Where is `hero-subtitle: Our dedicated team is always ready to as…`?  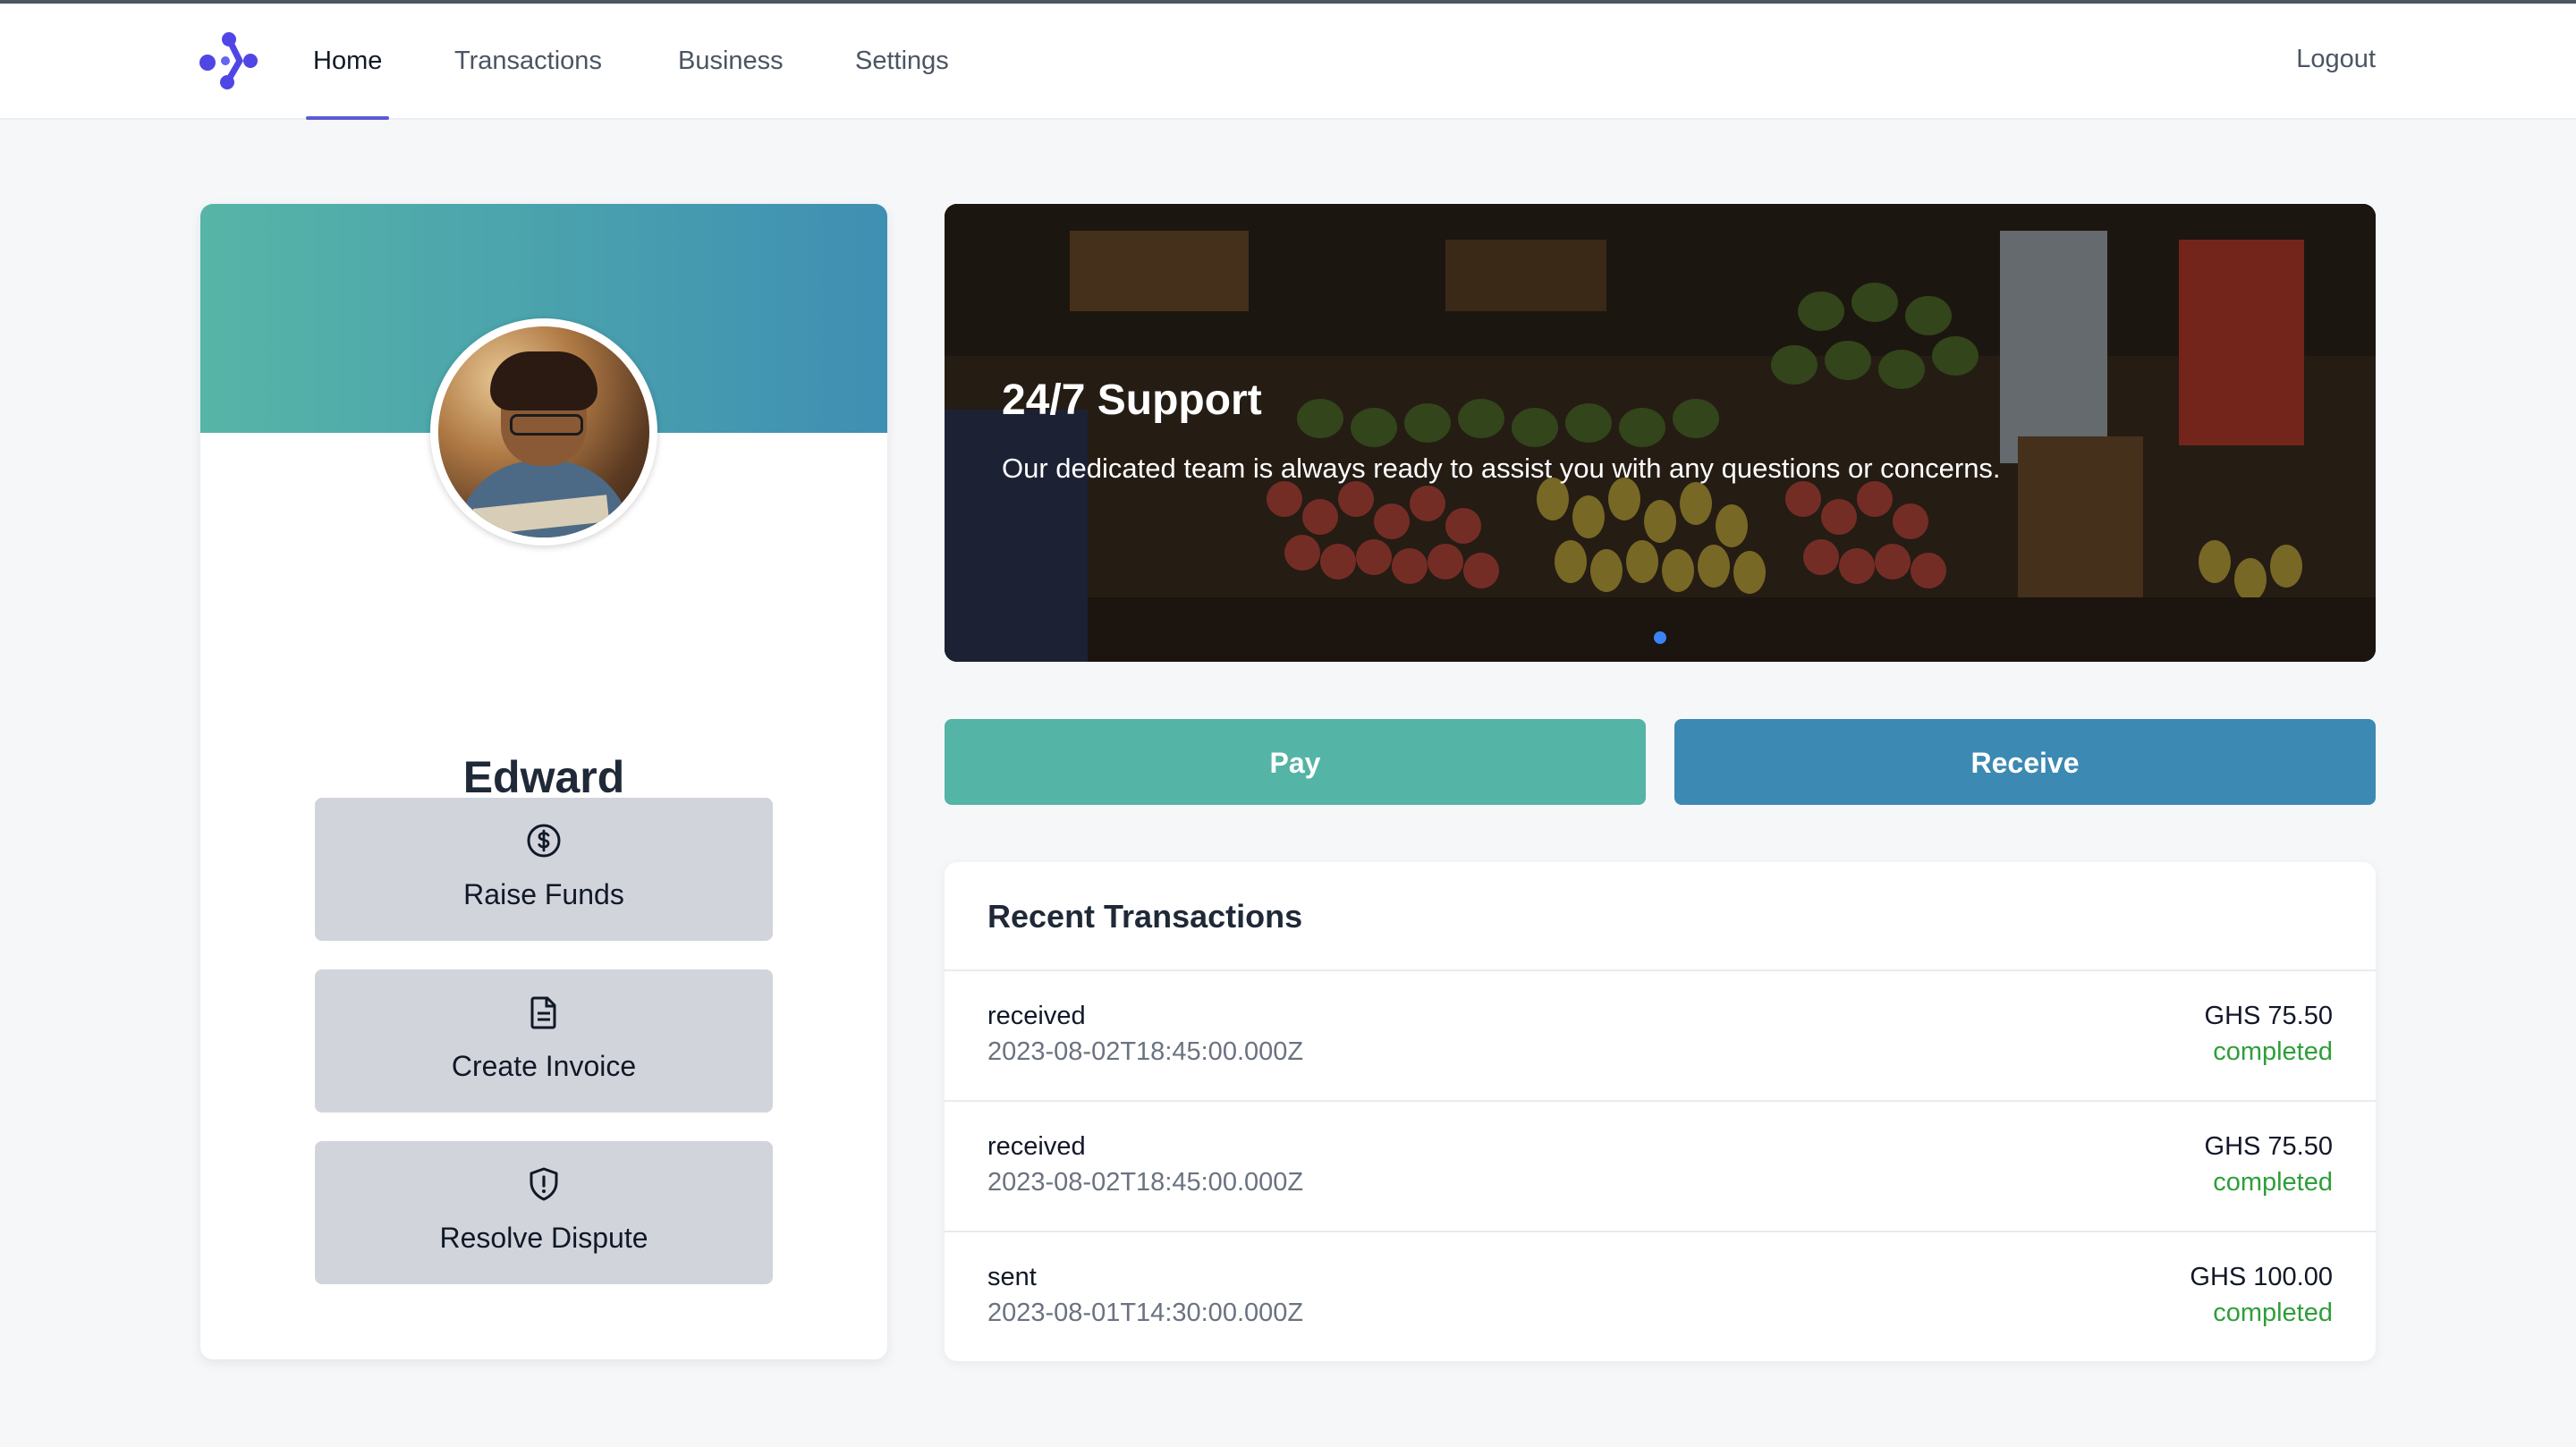 hero-subtitle: Our dedicated team is always ready to as… is located at coordinates (1501, 468).